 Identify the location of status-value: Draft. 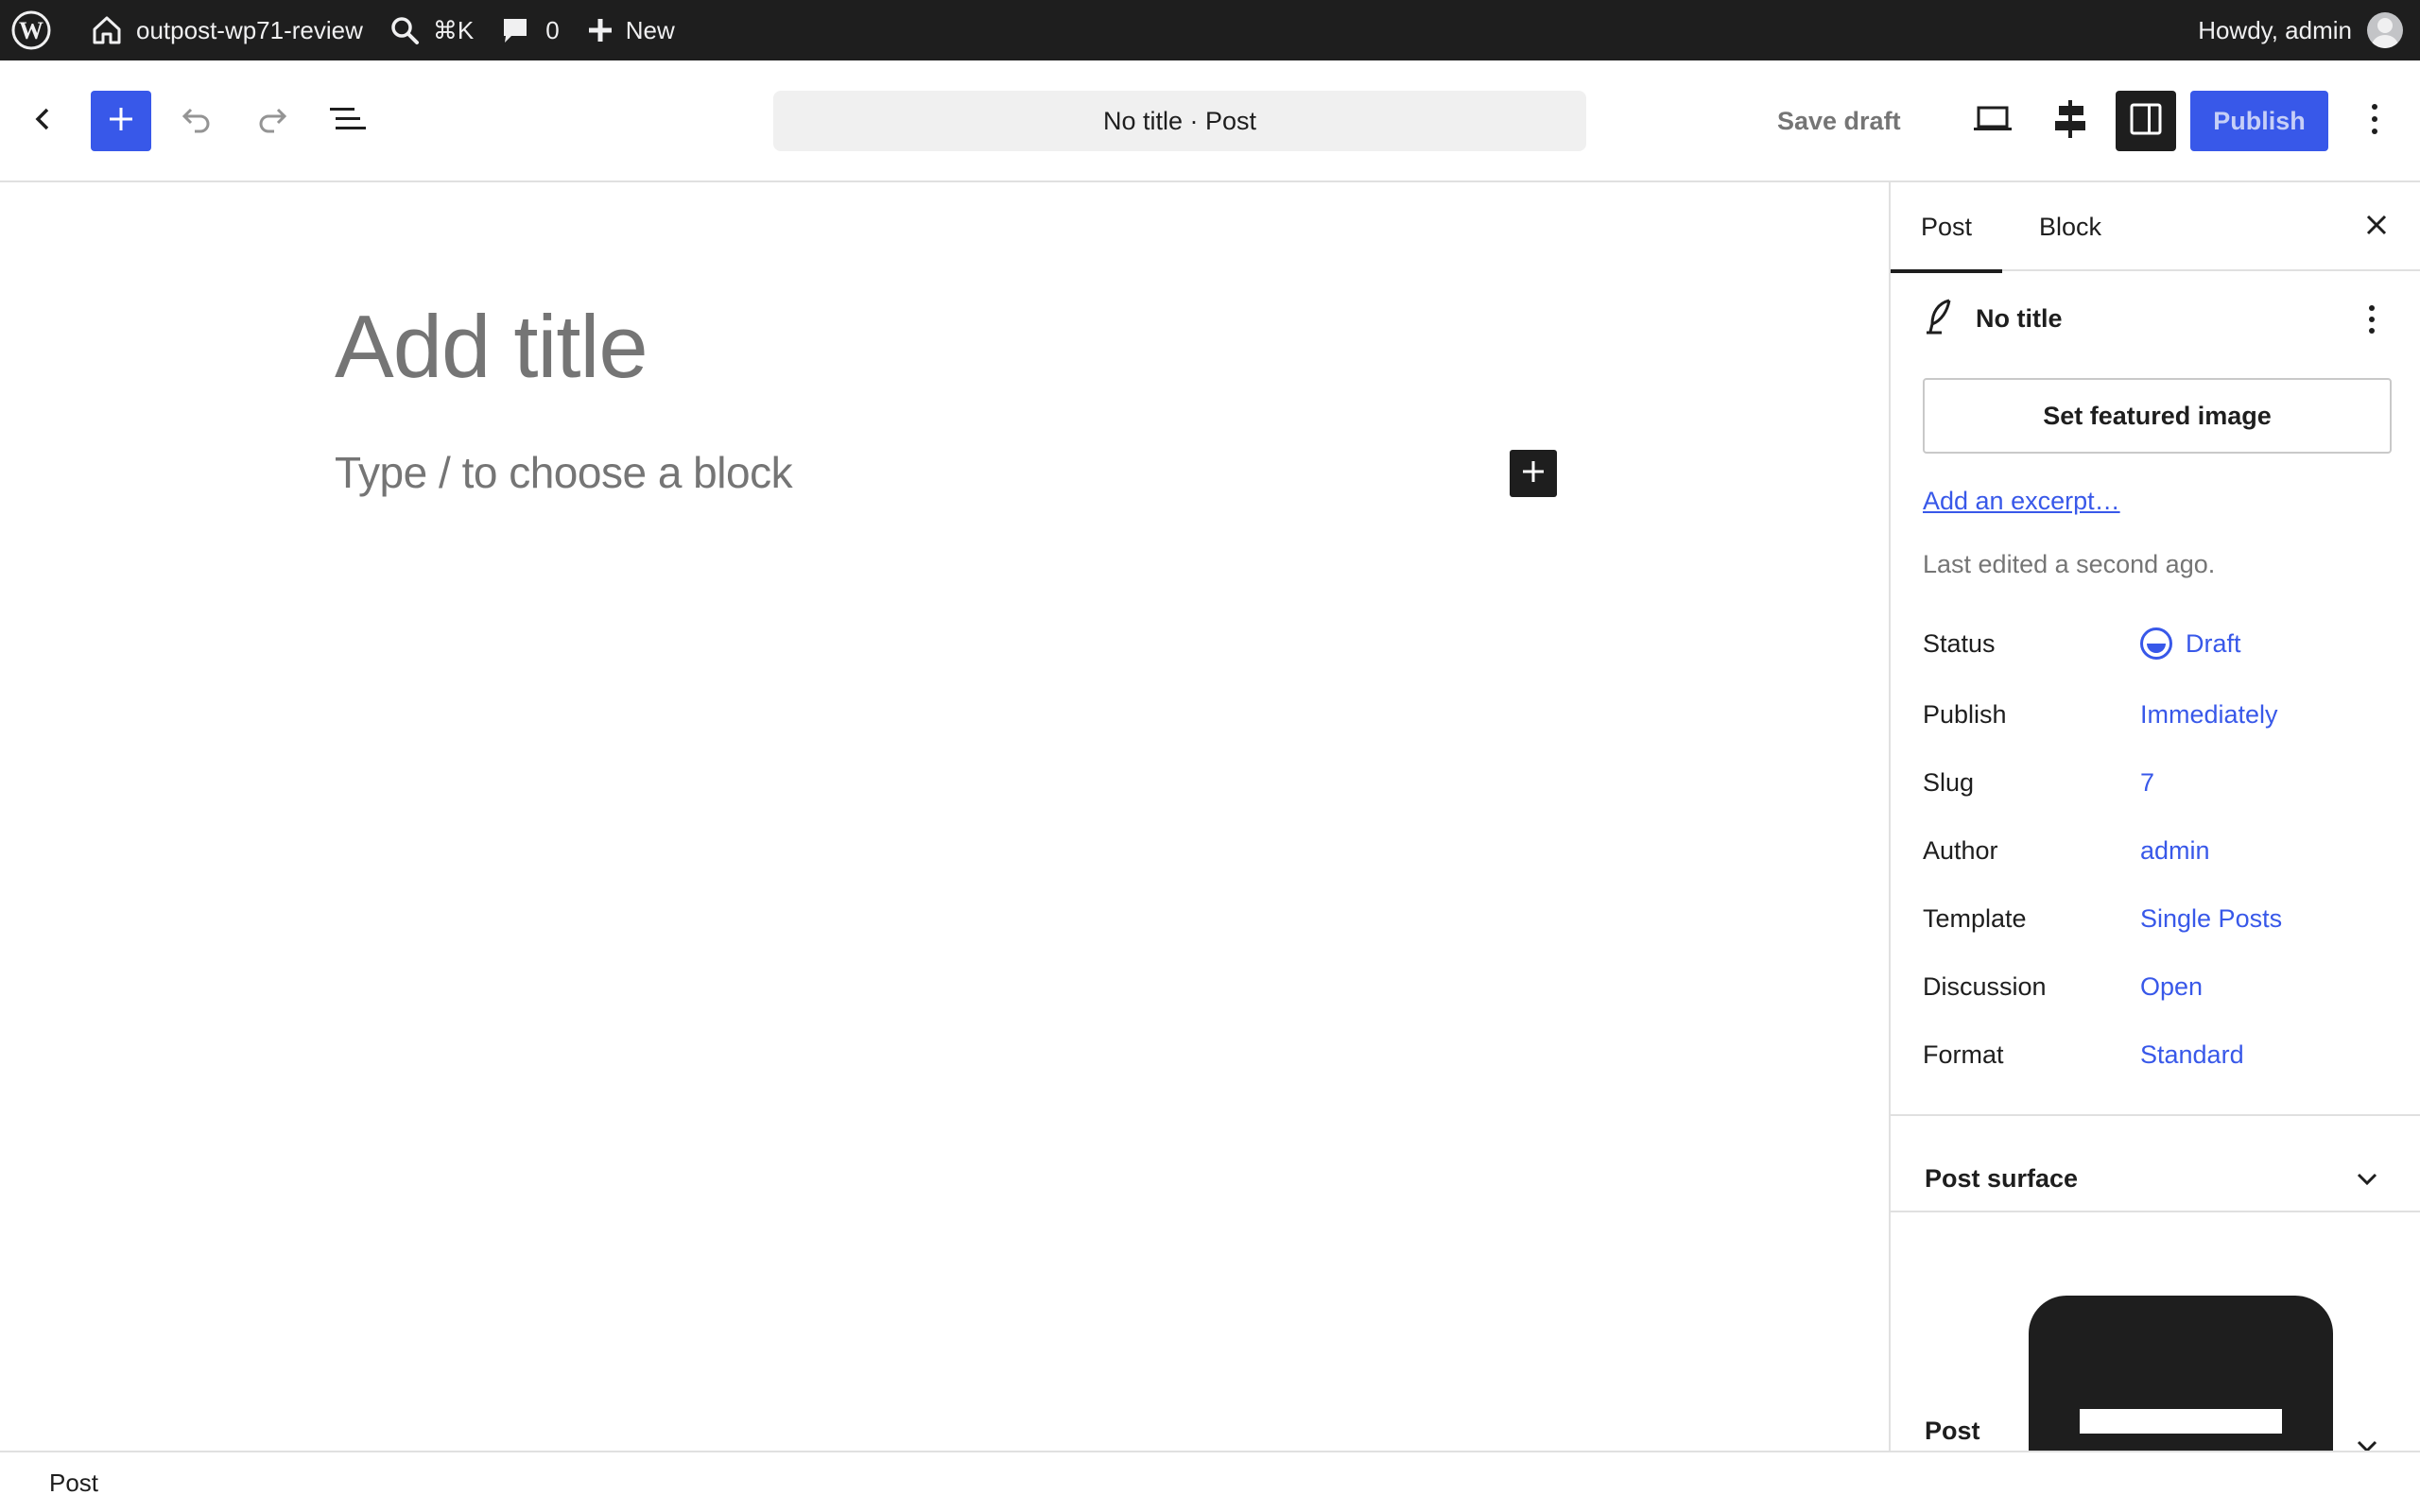
(2190, 643).